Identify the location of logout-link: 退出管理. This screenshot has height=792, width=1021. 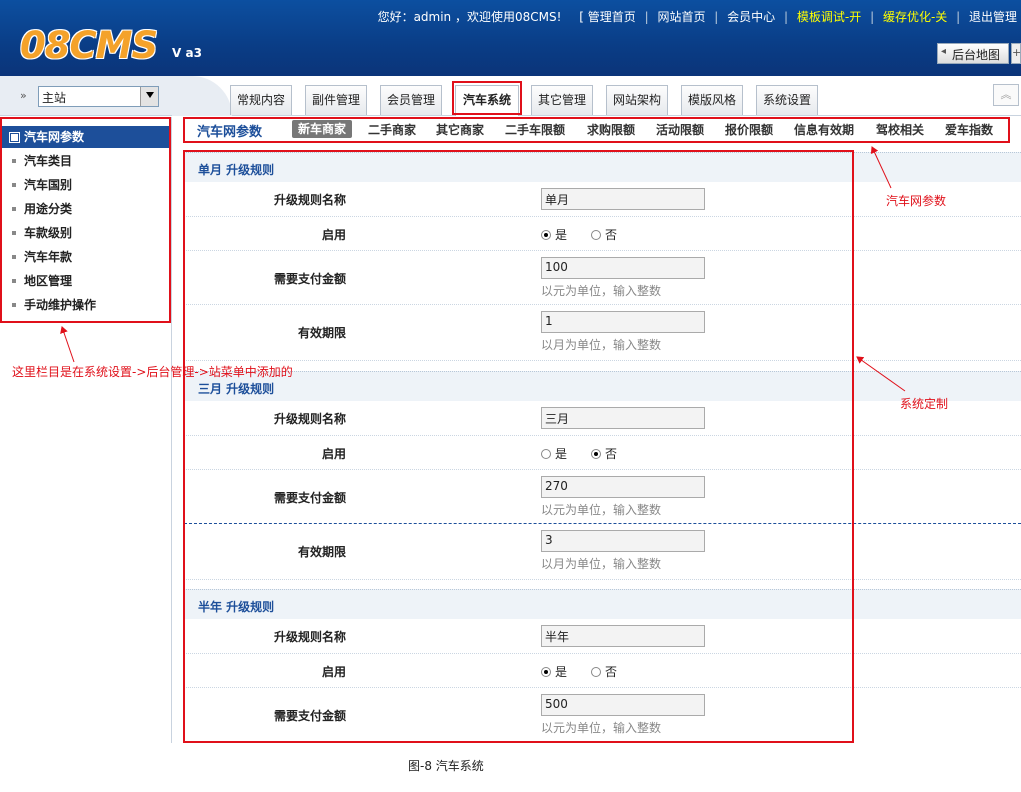
(993, 16).